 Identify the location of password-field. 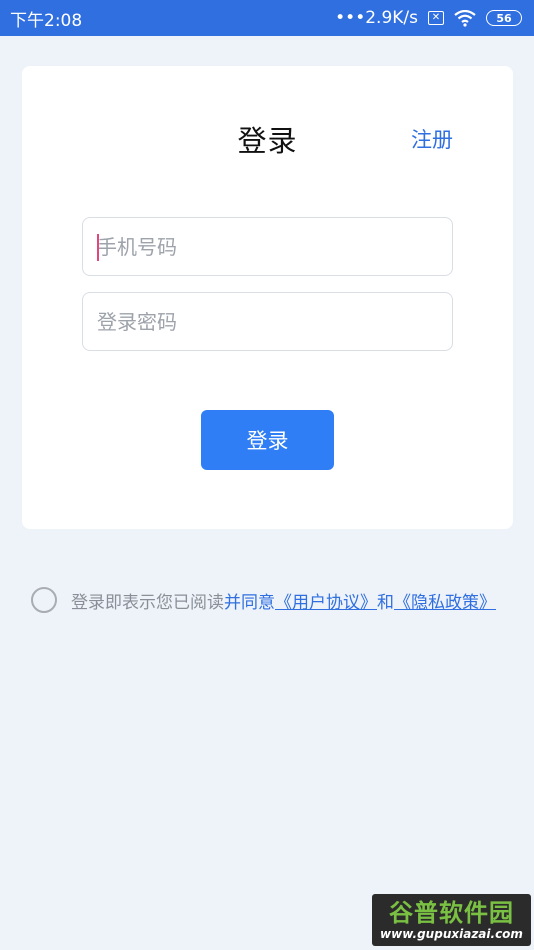
(267, 321).